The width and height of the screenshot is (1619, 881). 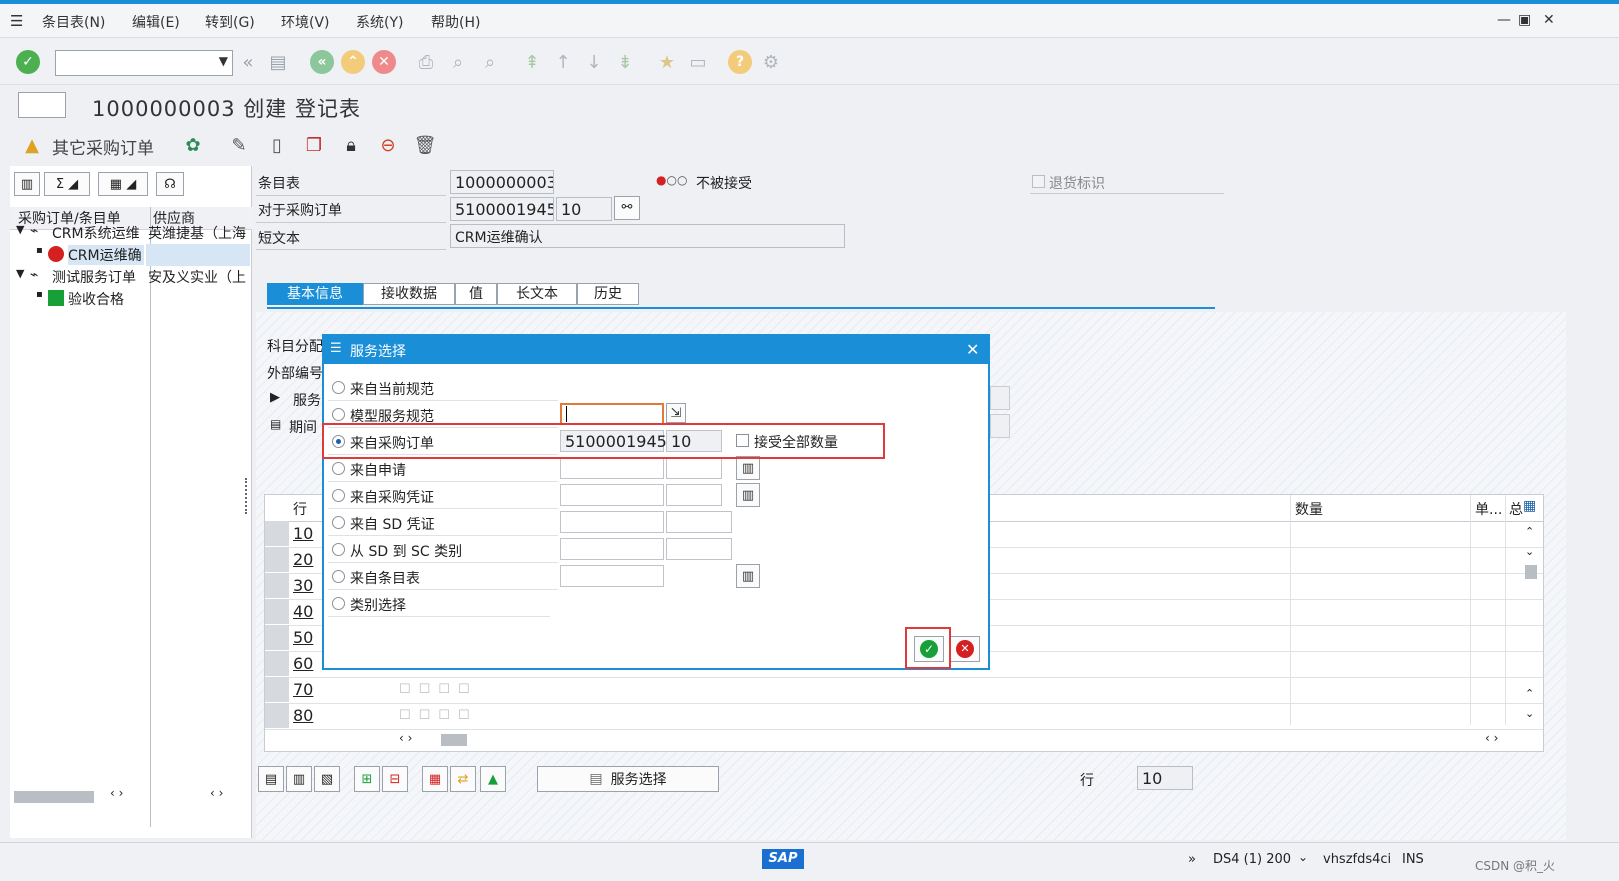 What do you see at coordinates (904, 690) in the screenshot?
I see `table-row: 70 ☐☐☐☐` at bounding box center [904, 690].